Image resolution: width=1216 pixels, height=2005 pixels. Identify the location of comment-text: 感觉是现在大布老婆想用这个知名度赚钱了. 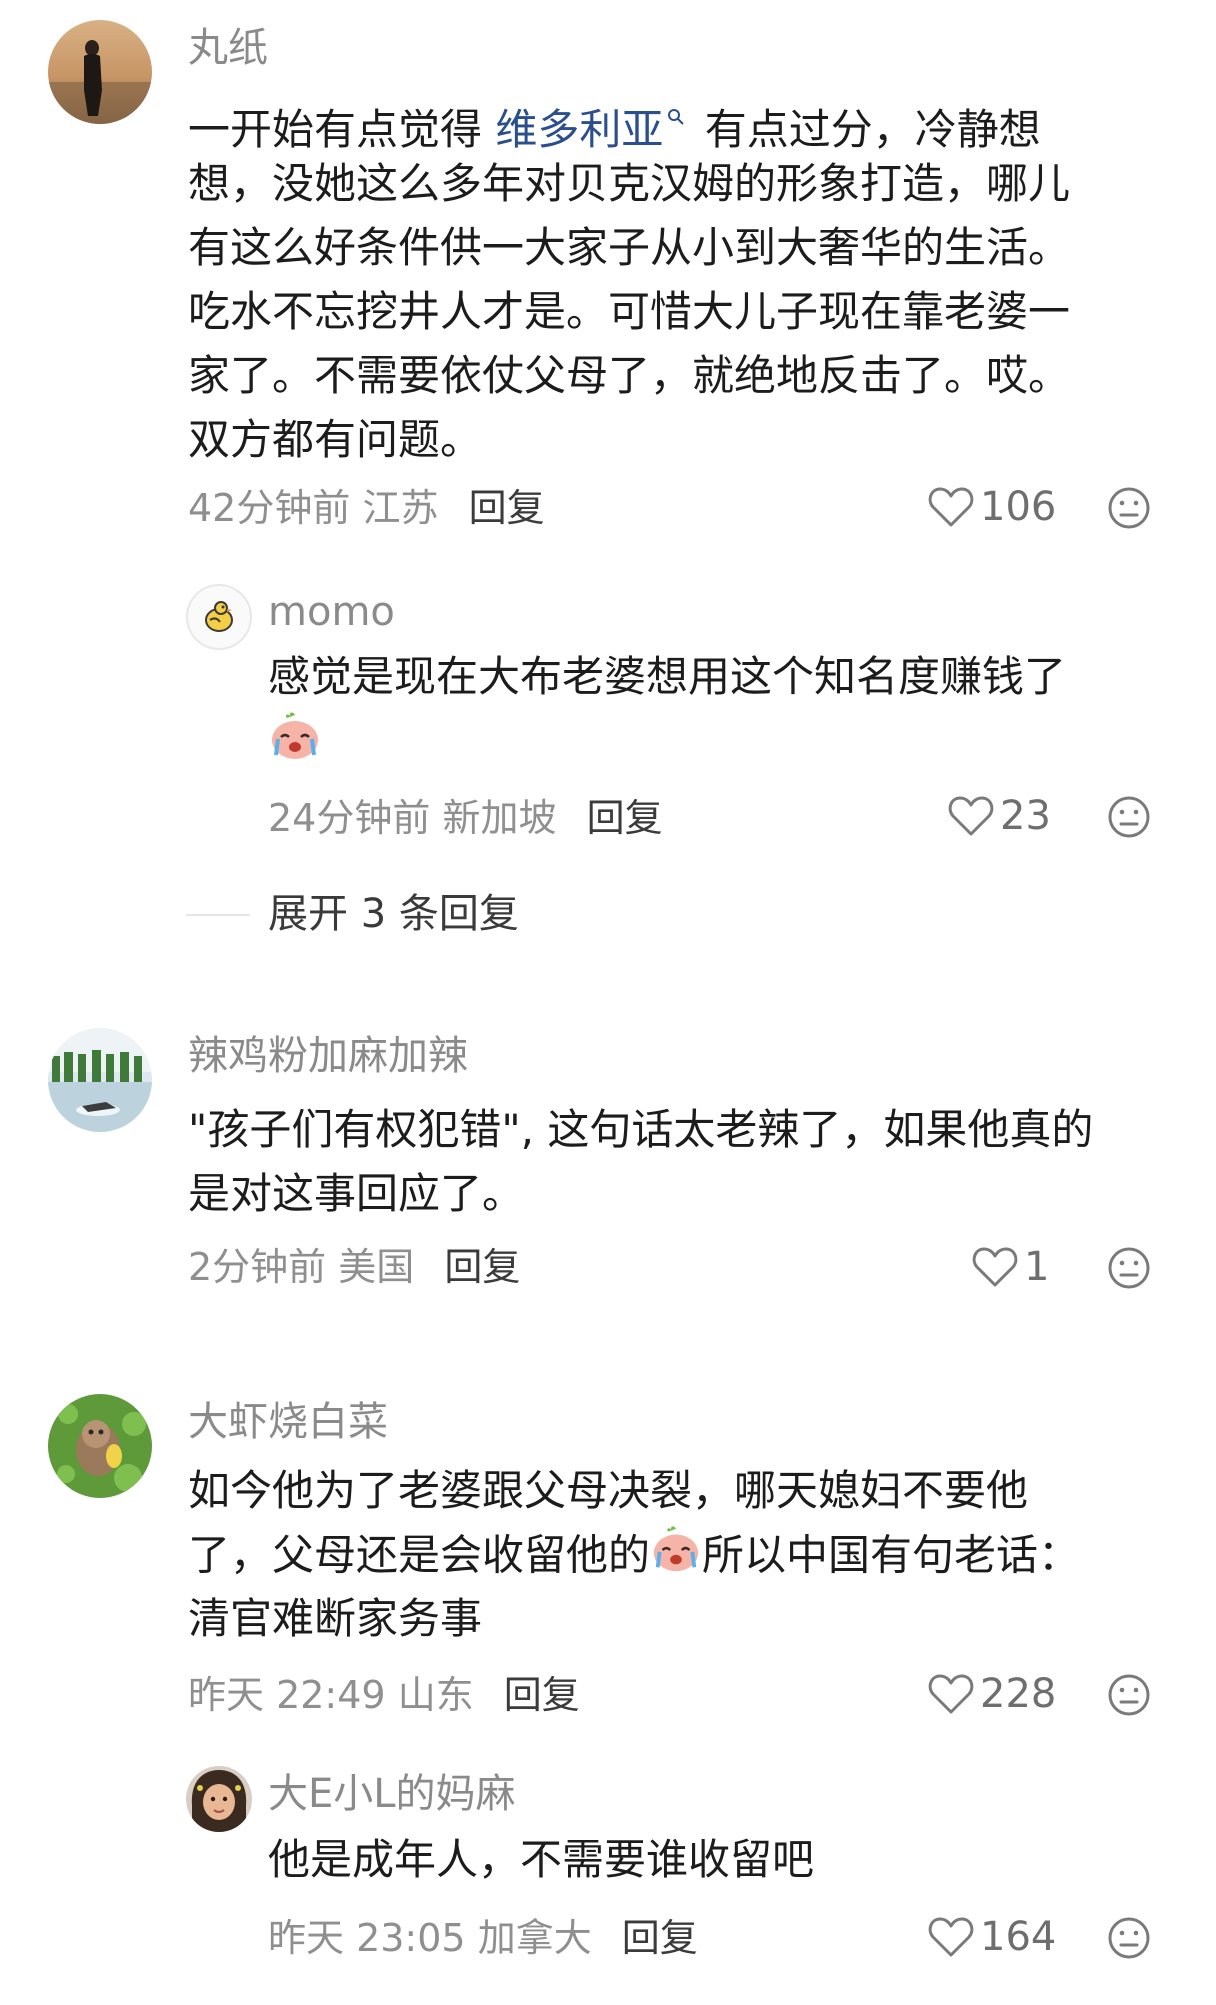
(667, 709).